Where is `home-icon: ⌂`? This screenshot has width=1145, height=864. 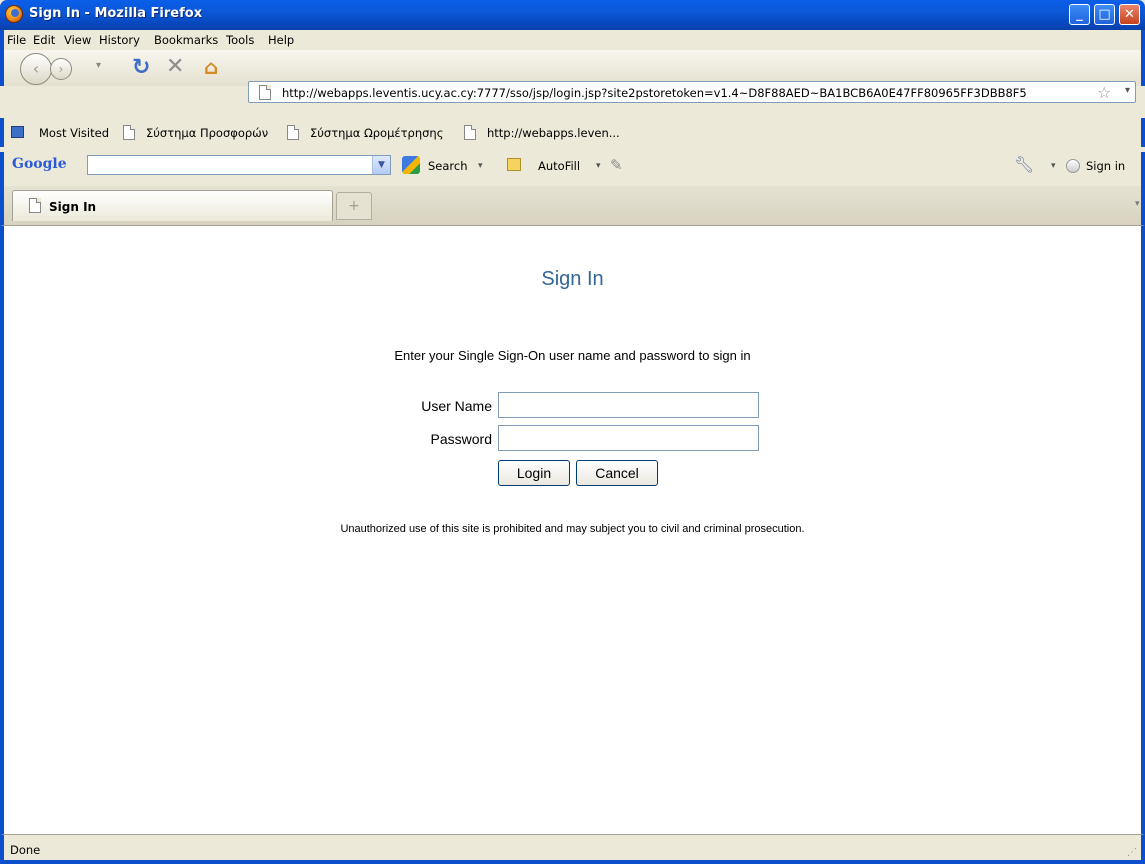
home-icon: ⌂ is located at coordinates (211, 67).